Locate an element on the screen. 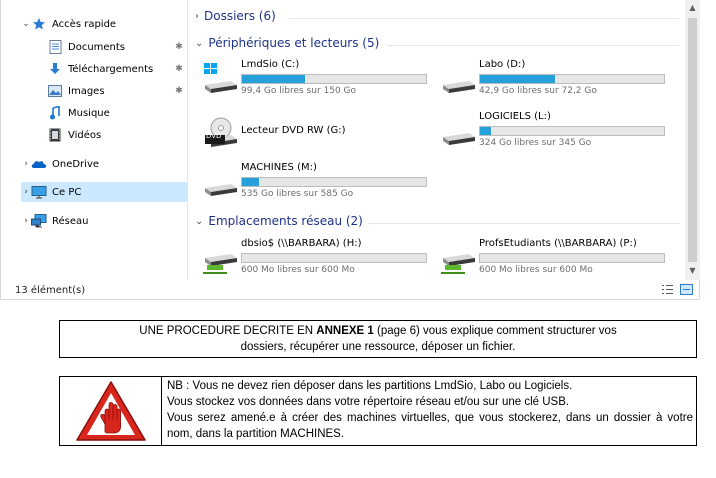 The image size is (716, 478). dvd-badge: DVD is located at coordinates (214, 136).